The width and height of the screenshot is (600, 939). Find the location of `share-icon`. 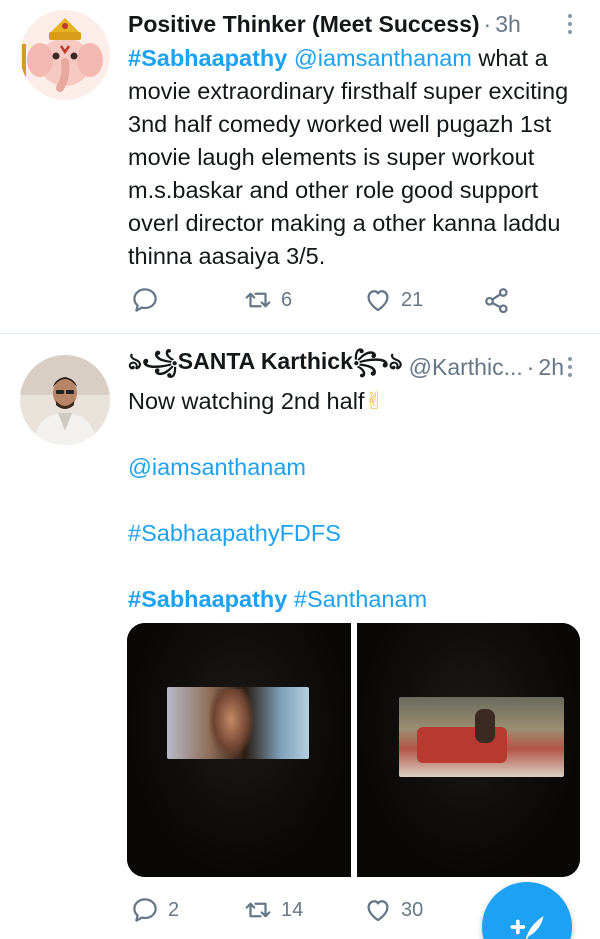

share-icon is located at coordinates (496, 301).